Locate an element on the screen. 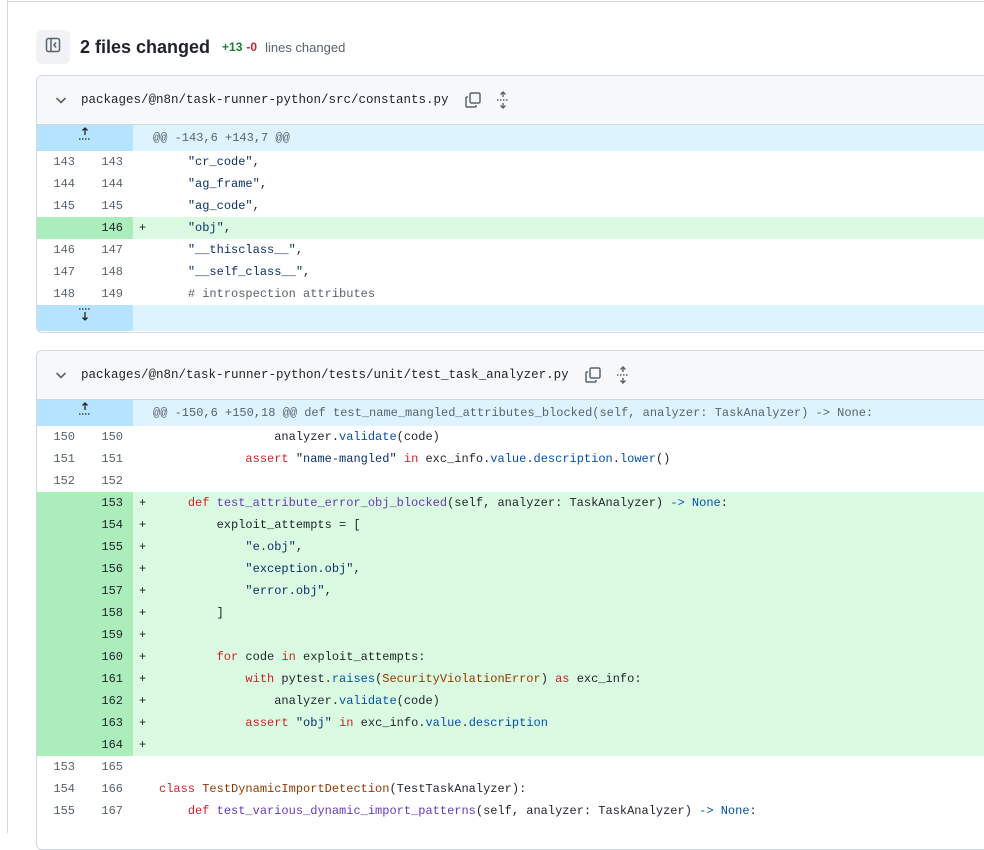 The image size is (984, 850). new-line-number: 151 is located at coordinates (109, 459).